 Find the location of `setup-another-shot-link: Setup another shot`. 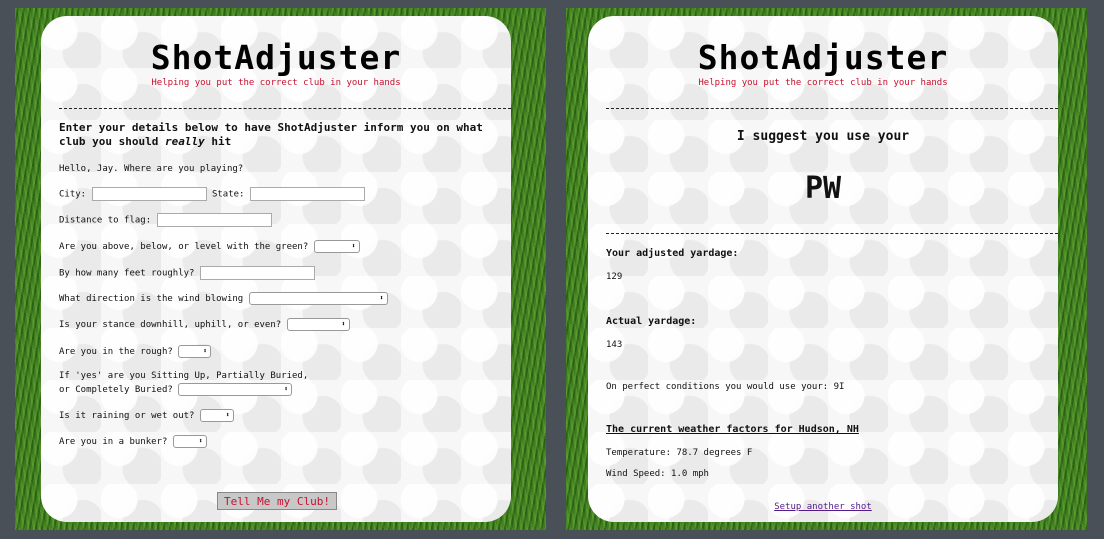

setup-another-shot-link: Setup another shot is located at coordinates (823, 507).